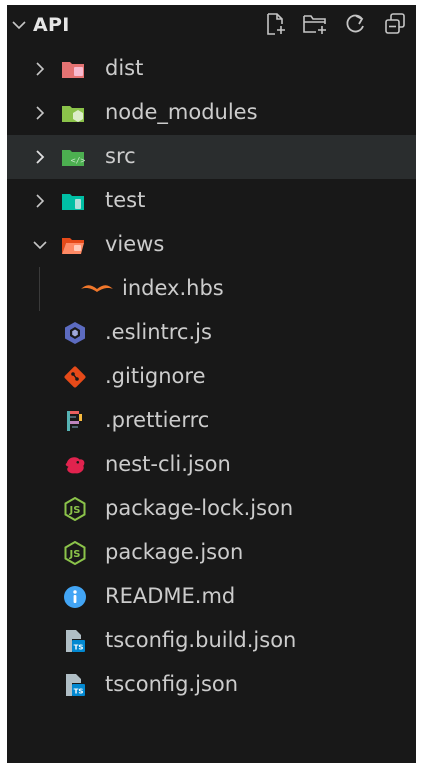 Image resolution: width=421 pixels, height=765 pixels. What do you see at coordinates (168, 464) in the screenshot?
I see `tree-item-label: nest-cli.json` at bounding box center [168, 464].